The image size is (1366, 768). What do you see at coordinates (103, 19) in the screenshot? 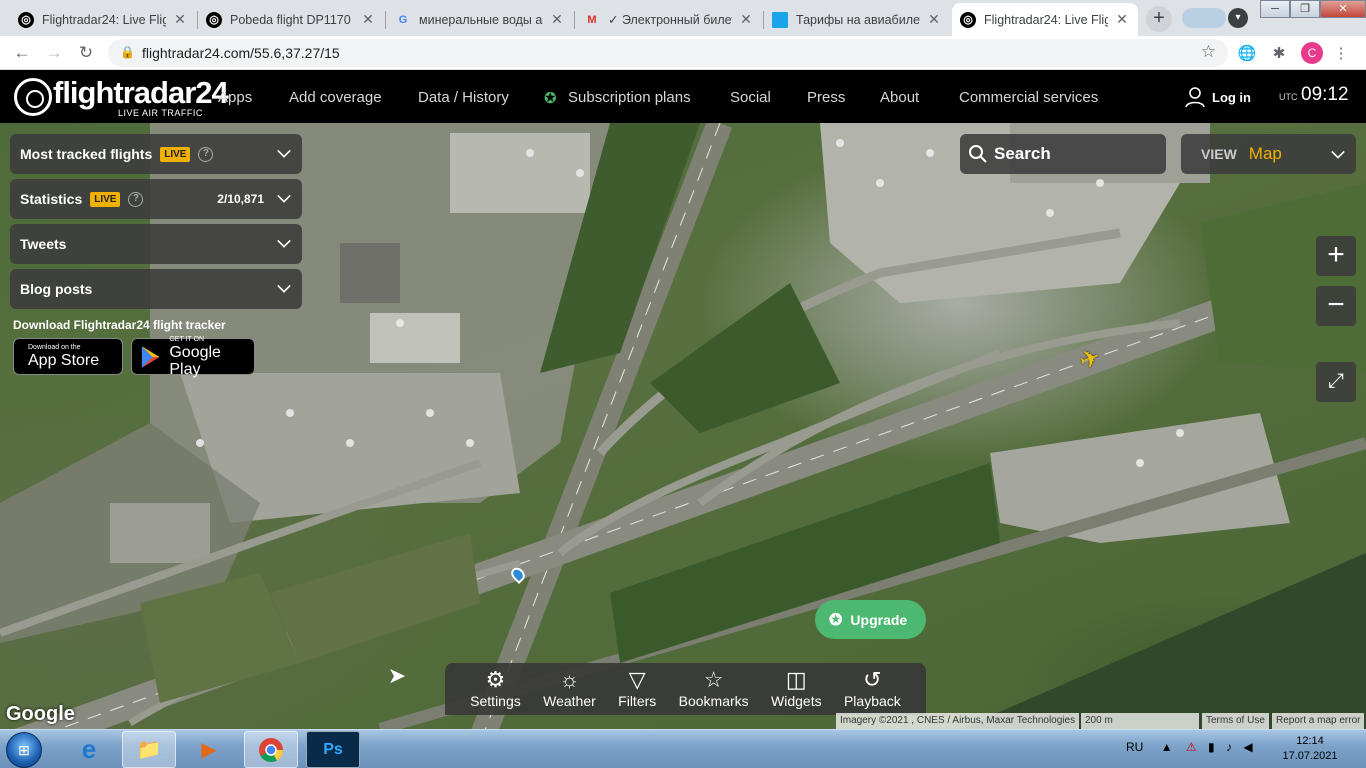
I see `browser-tab-0: ◎ Flightradar24: Live Fligh ✕` at bounding box center [103, 19].